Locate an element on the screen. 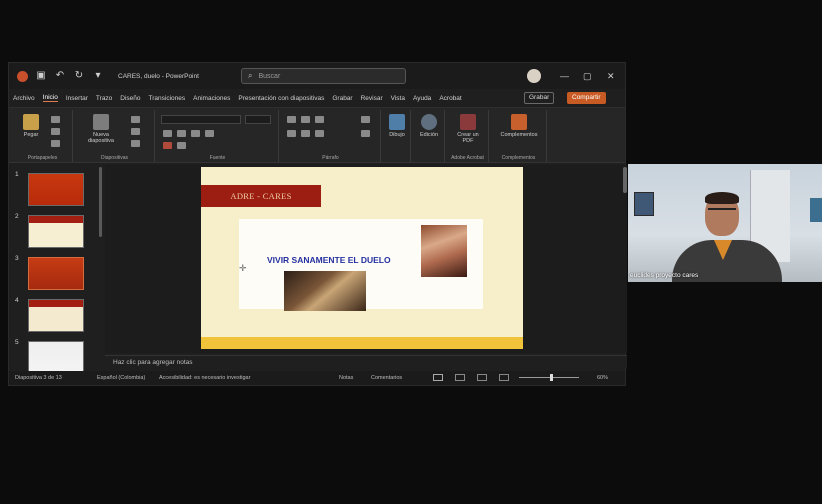 The height and width of the screenshot is (504, 822). create-pdf-button: Crear un PDF is located at coordinates (468, 129).